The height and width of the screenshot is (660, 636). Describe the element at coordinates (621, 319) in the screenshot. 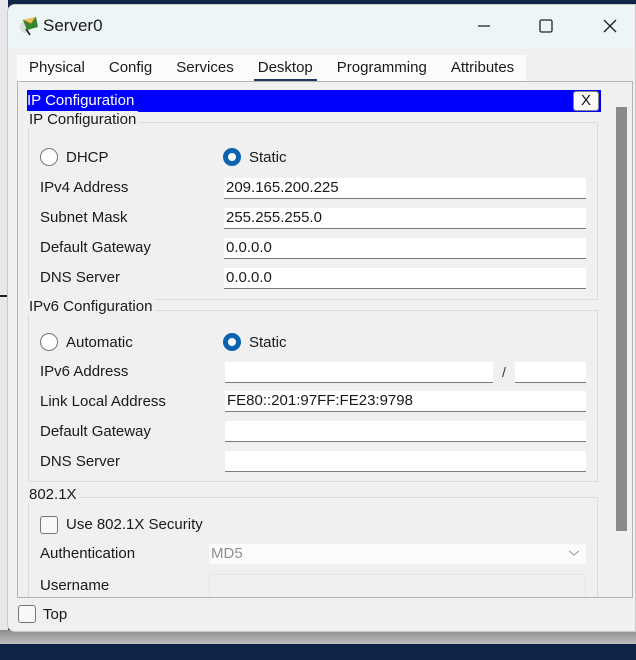

I see `scrollbar-thumb` at that location.